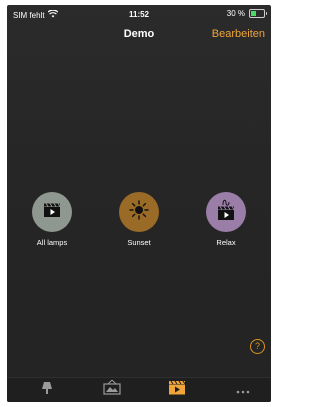 This screenshot has width=320, height=407. Describe the element at coordinates (52, 242) in the screenshot. I see `scene-label: All lamps` at that location.